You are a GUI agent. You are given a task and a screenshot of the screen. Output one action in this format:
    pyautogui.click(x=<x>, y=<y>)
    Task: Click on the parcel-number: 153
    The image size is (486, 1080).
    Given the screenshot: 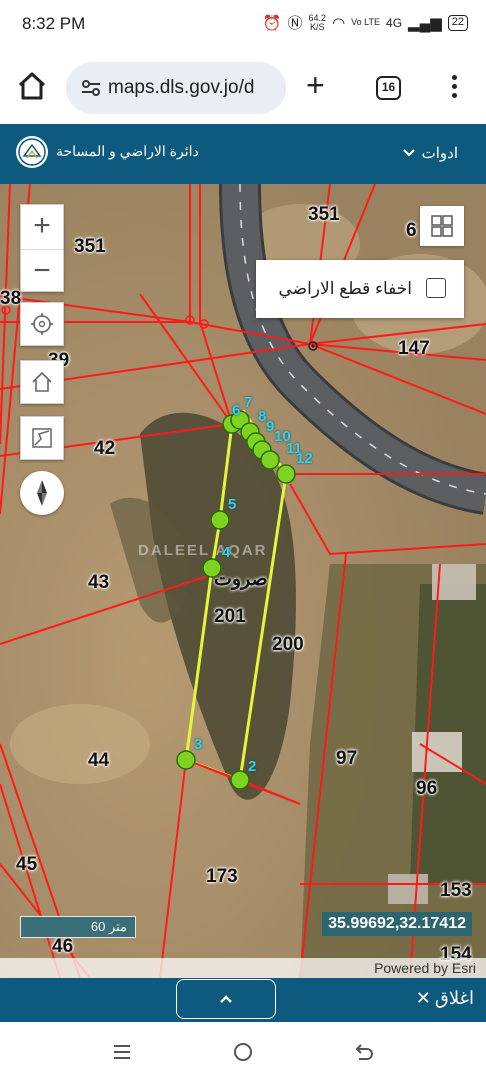 What is the action you would take?
    pyautogui.click(x=456, y=890)
    